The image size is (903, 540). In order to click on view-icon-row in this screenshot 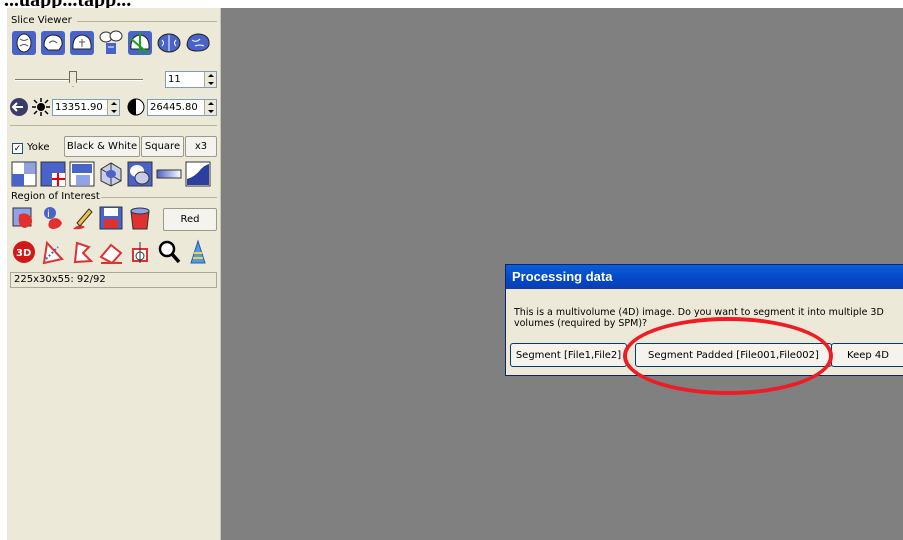, I will do `click(111, 43)`.